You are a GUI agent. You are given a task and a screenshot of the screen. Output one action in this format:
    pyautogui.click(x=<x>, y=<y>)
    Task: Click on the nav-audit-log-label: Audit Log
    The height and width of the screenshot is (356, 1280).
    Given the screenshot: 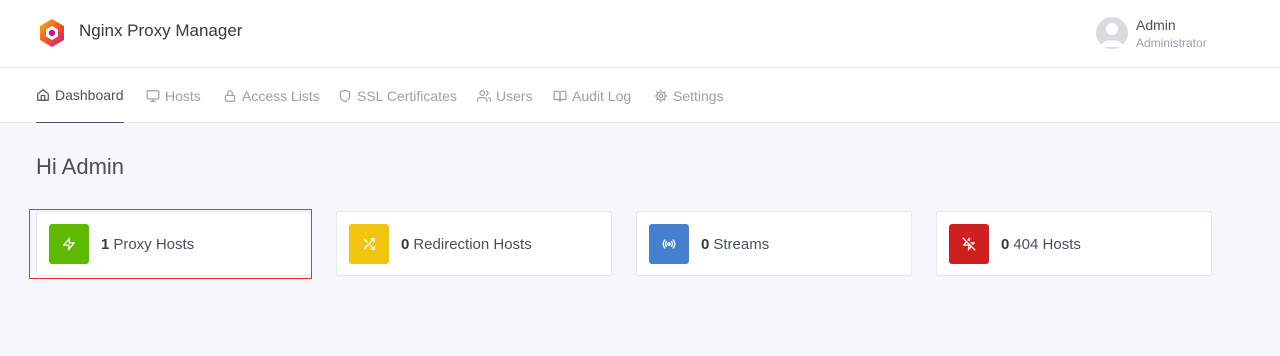 What is the action you would take?
    pyautogui.click(x=602, y=95)
    